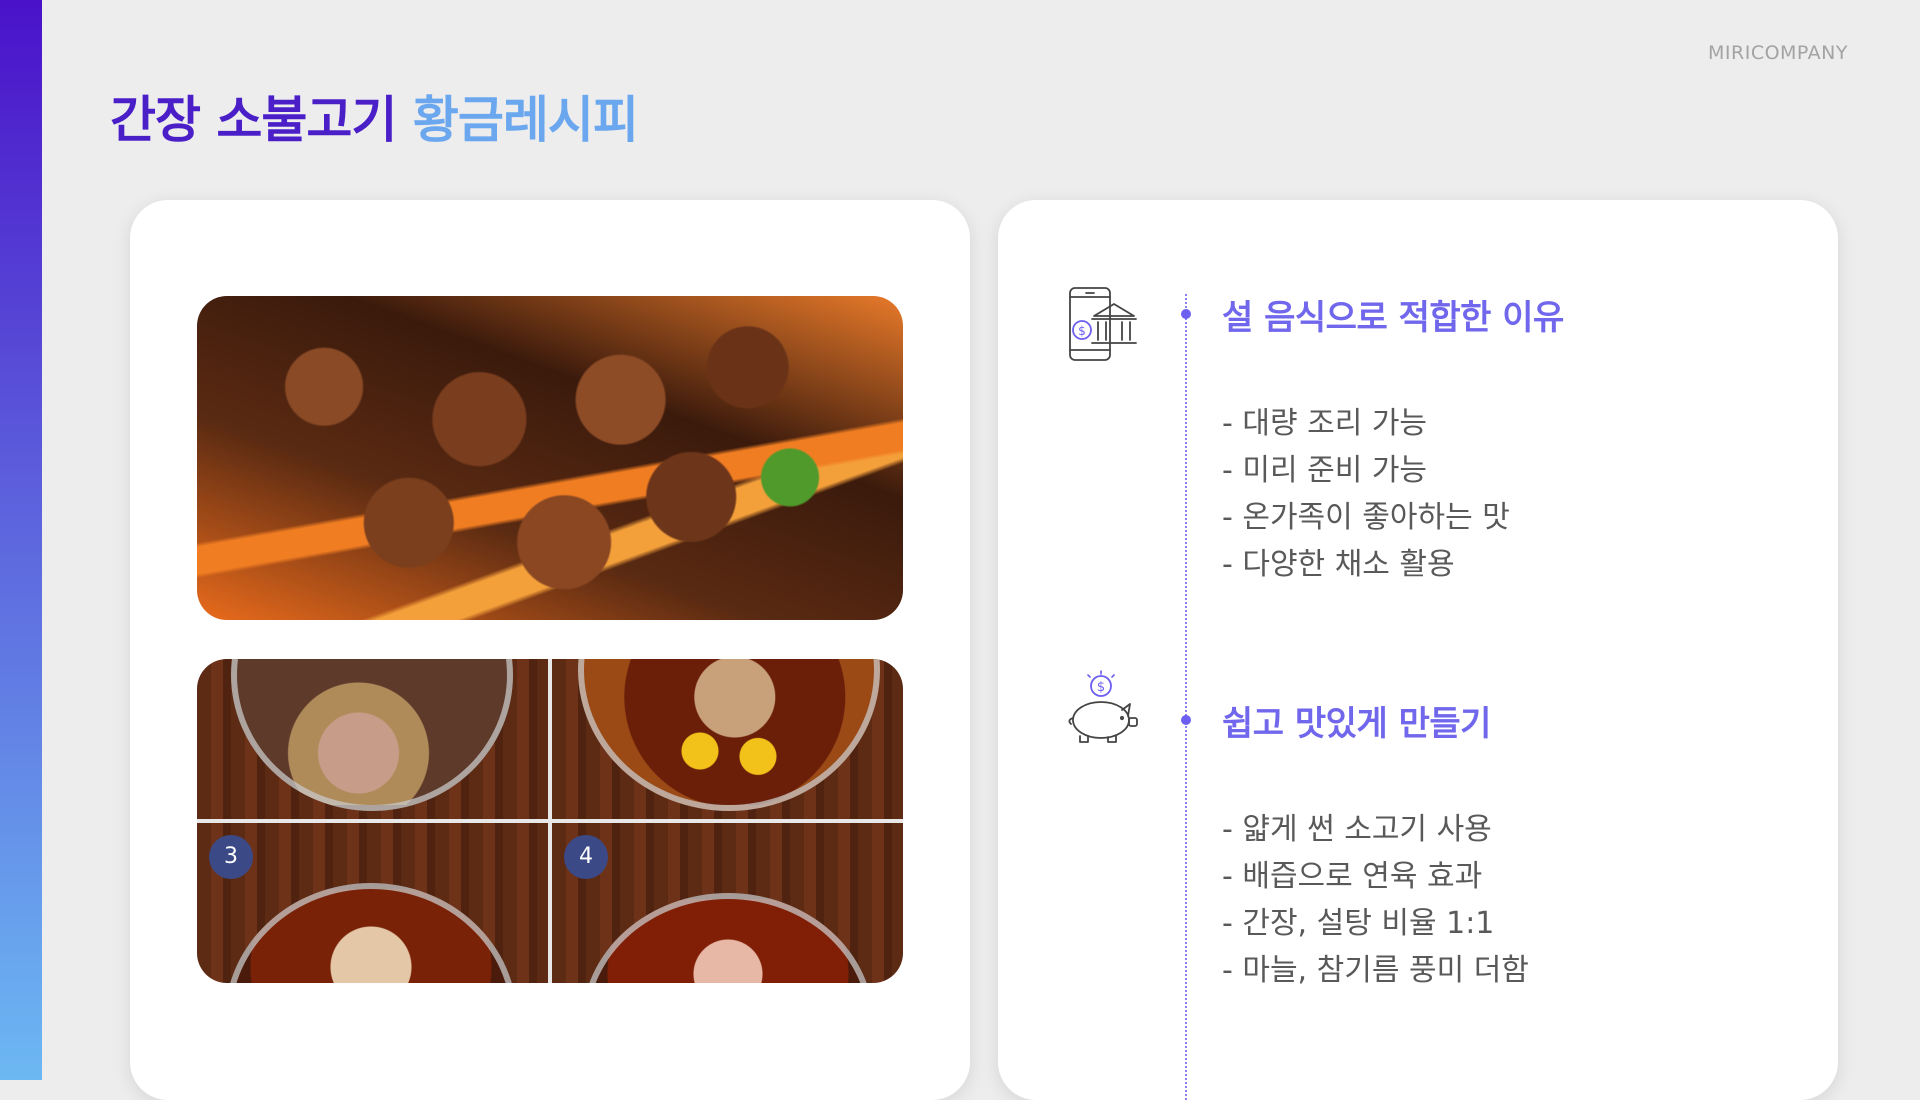  Describe the element at coordinates (550, 458) in the screenshot. I see `bulgogi-photo` at that location.